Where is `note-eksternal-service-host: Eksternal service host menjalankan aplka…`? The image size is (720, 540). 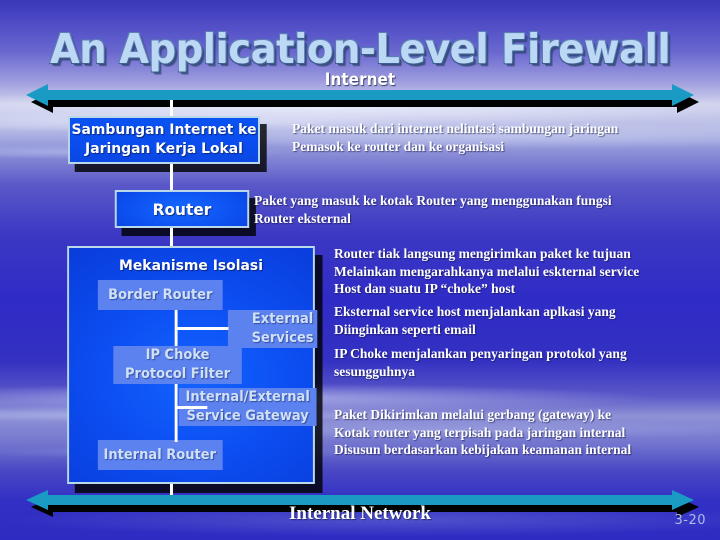 note-eksternal-service-host: Eksternal service host menjalankan aplka… is located at coordinates (475, 320).